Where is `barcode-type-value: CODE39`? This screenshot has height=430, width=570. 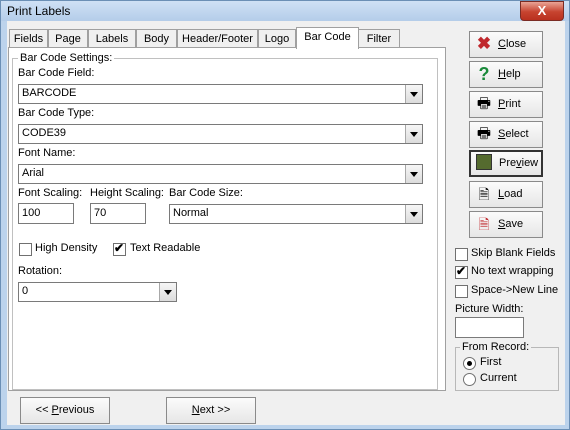
barcode-type-value: CODE39 is located at coordinates (44, 133).